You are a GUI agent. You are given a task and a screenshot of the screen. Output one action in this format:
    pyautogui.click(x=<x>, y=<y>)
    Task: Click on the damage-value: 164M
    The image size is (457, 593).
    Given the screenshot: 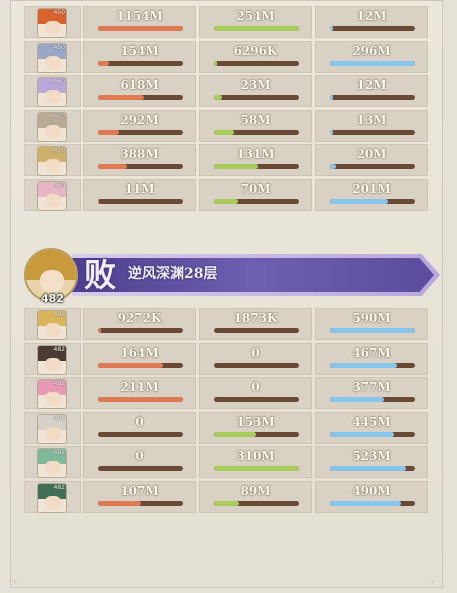 What is the action you would take?
    pyautogui.click(x=139, y=352)
    